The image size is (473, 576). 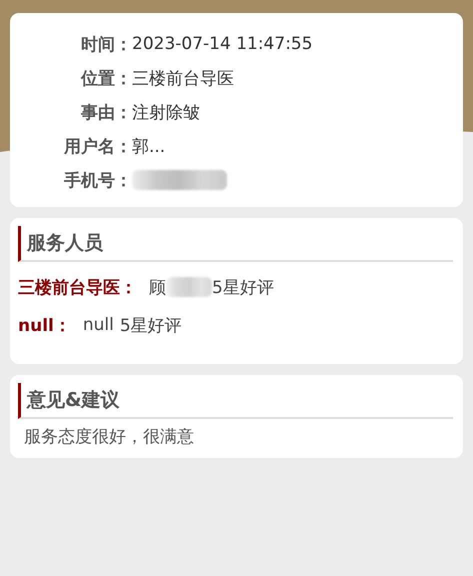 What do you see at coordinates (235, 244) in the screenshot?
I see `section-title: 服务人员` at bounding box center [235, 244].